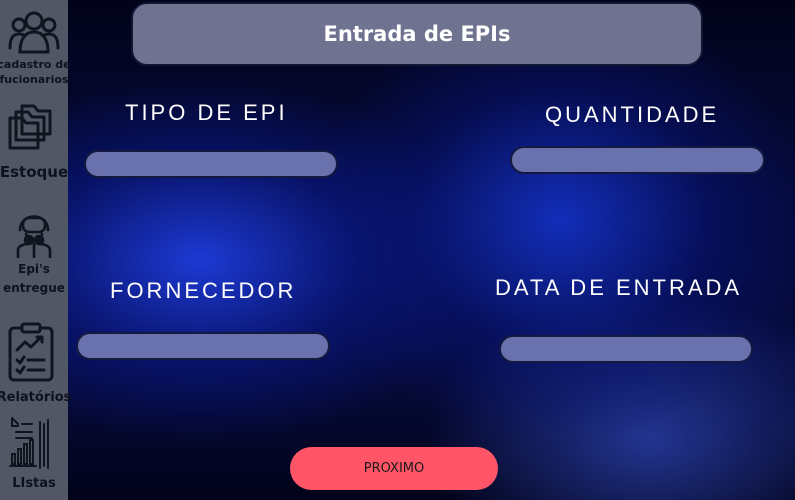  I want to click on sidebar-item-label: cadastro de, so click(35, 64).